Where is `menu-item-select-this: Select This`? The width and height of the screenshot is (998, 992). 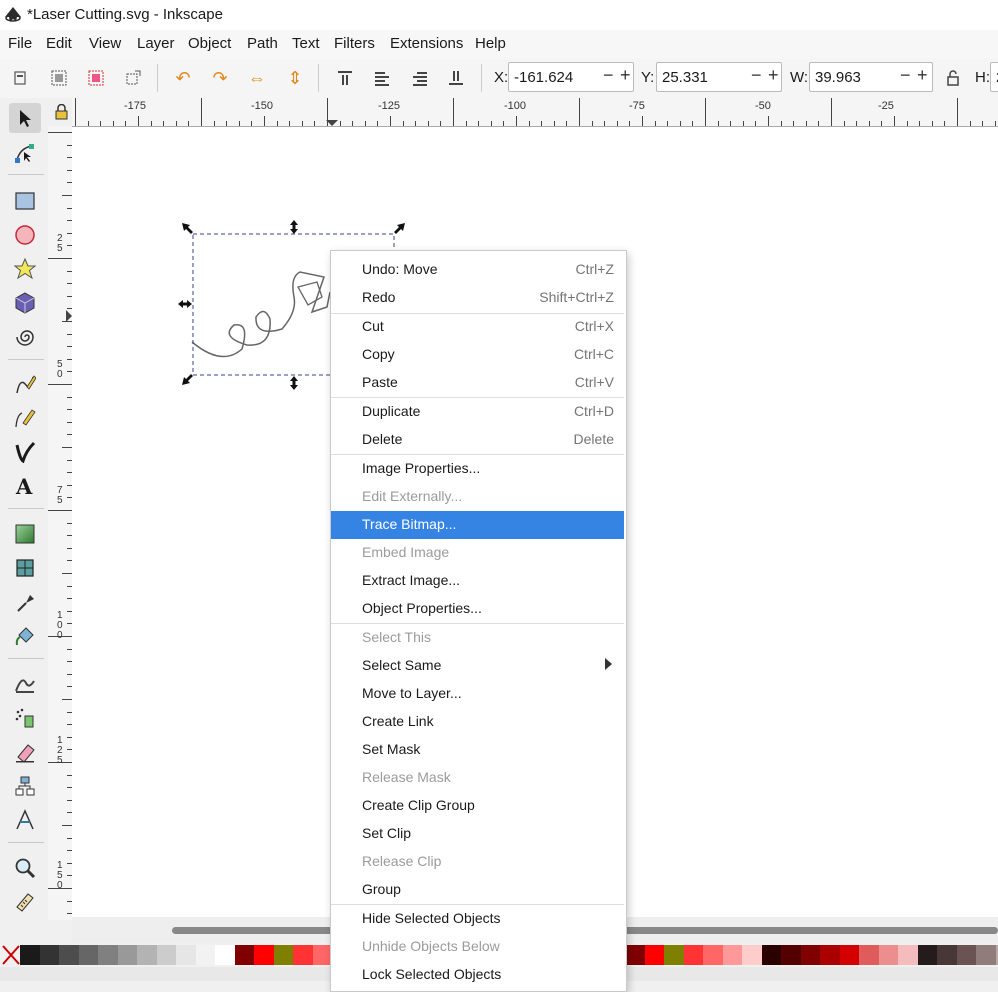 menu-item-select-this: Select This is located at coordinates (477, 638).